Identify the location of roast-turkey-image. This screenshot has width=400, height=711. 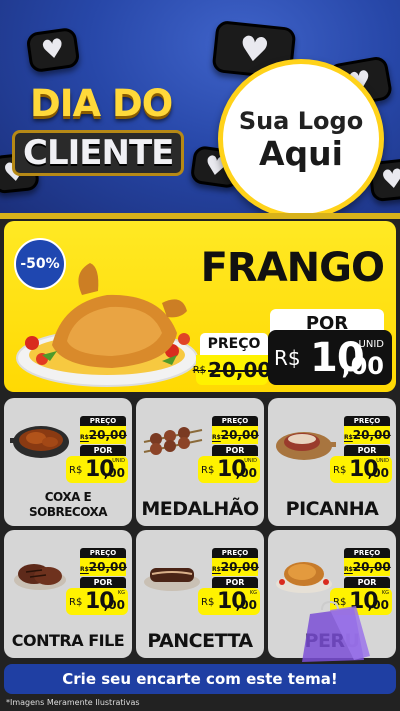
(304, 577).